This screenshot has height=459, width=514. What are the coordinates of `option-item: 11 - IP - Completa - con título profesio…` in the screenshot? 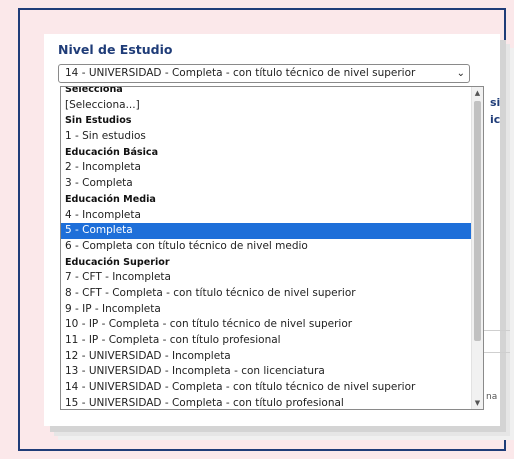 It's located at (266, 341).